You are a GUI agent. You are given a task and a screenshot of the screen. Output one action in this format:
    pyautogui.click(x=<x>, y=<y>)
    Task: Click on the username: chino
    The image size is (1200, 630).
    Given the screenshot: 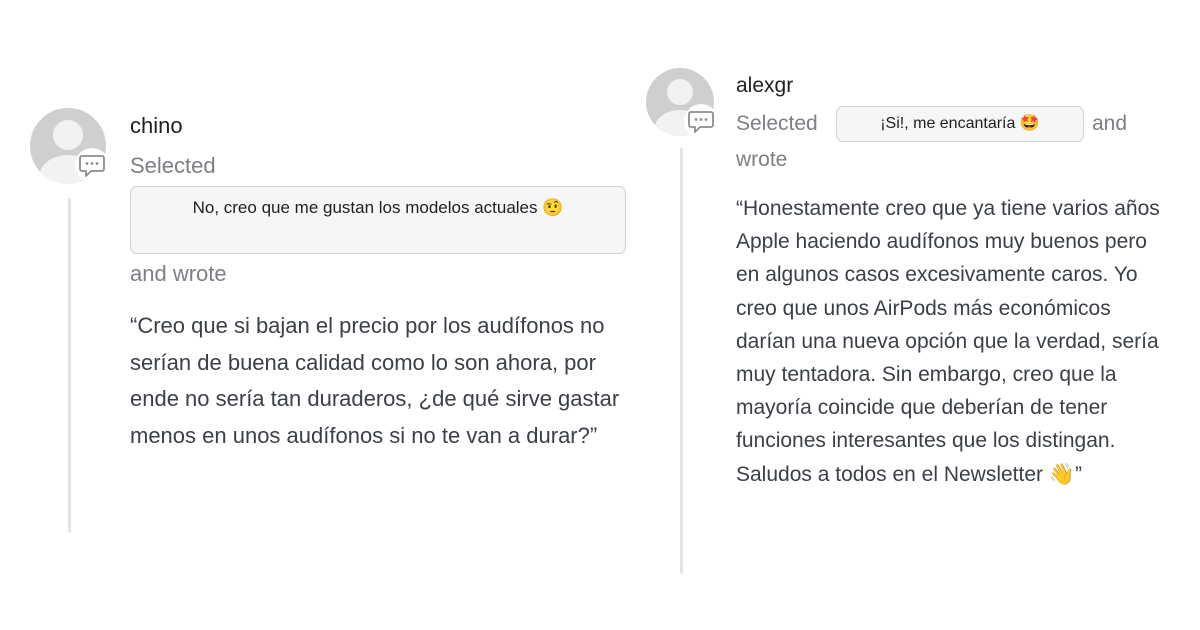 What is the action you would take?
    pyautogui.click(x=156, y=126)
    